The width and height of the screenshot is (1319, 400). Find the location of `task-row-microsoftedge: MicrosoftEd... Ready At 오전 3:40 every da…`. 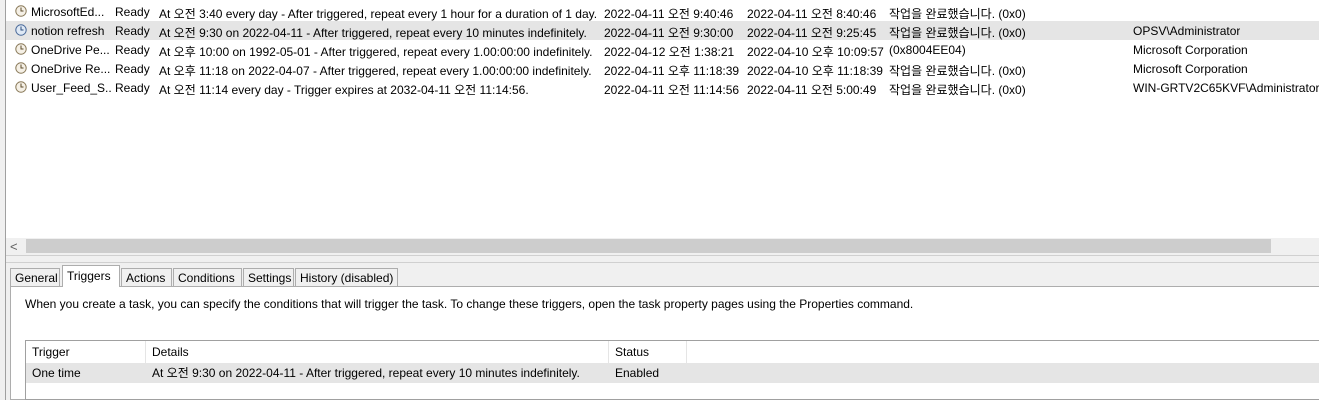

task-row-microsoftedge: MicrosoftEd... Ready At 오전 3:40 every da… is located at coordinates (662, 11).